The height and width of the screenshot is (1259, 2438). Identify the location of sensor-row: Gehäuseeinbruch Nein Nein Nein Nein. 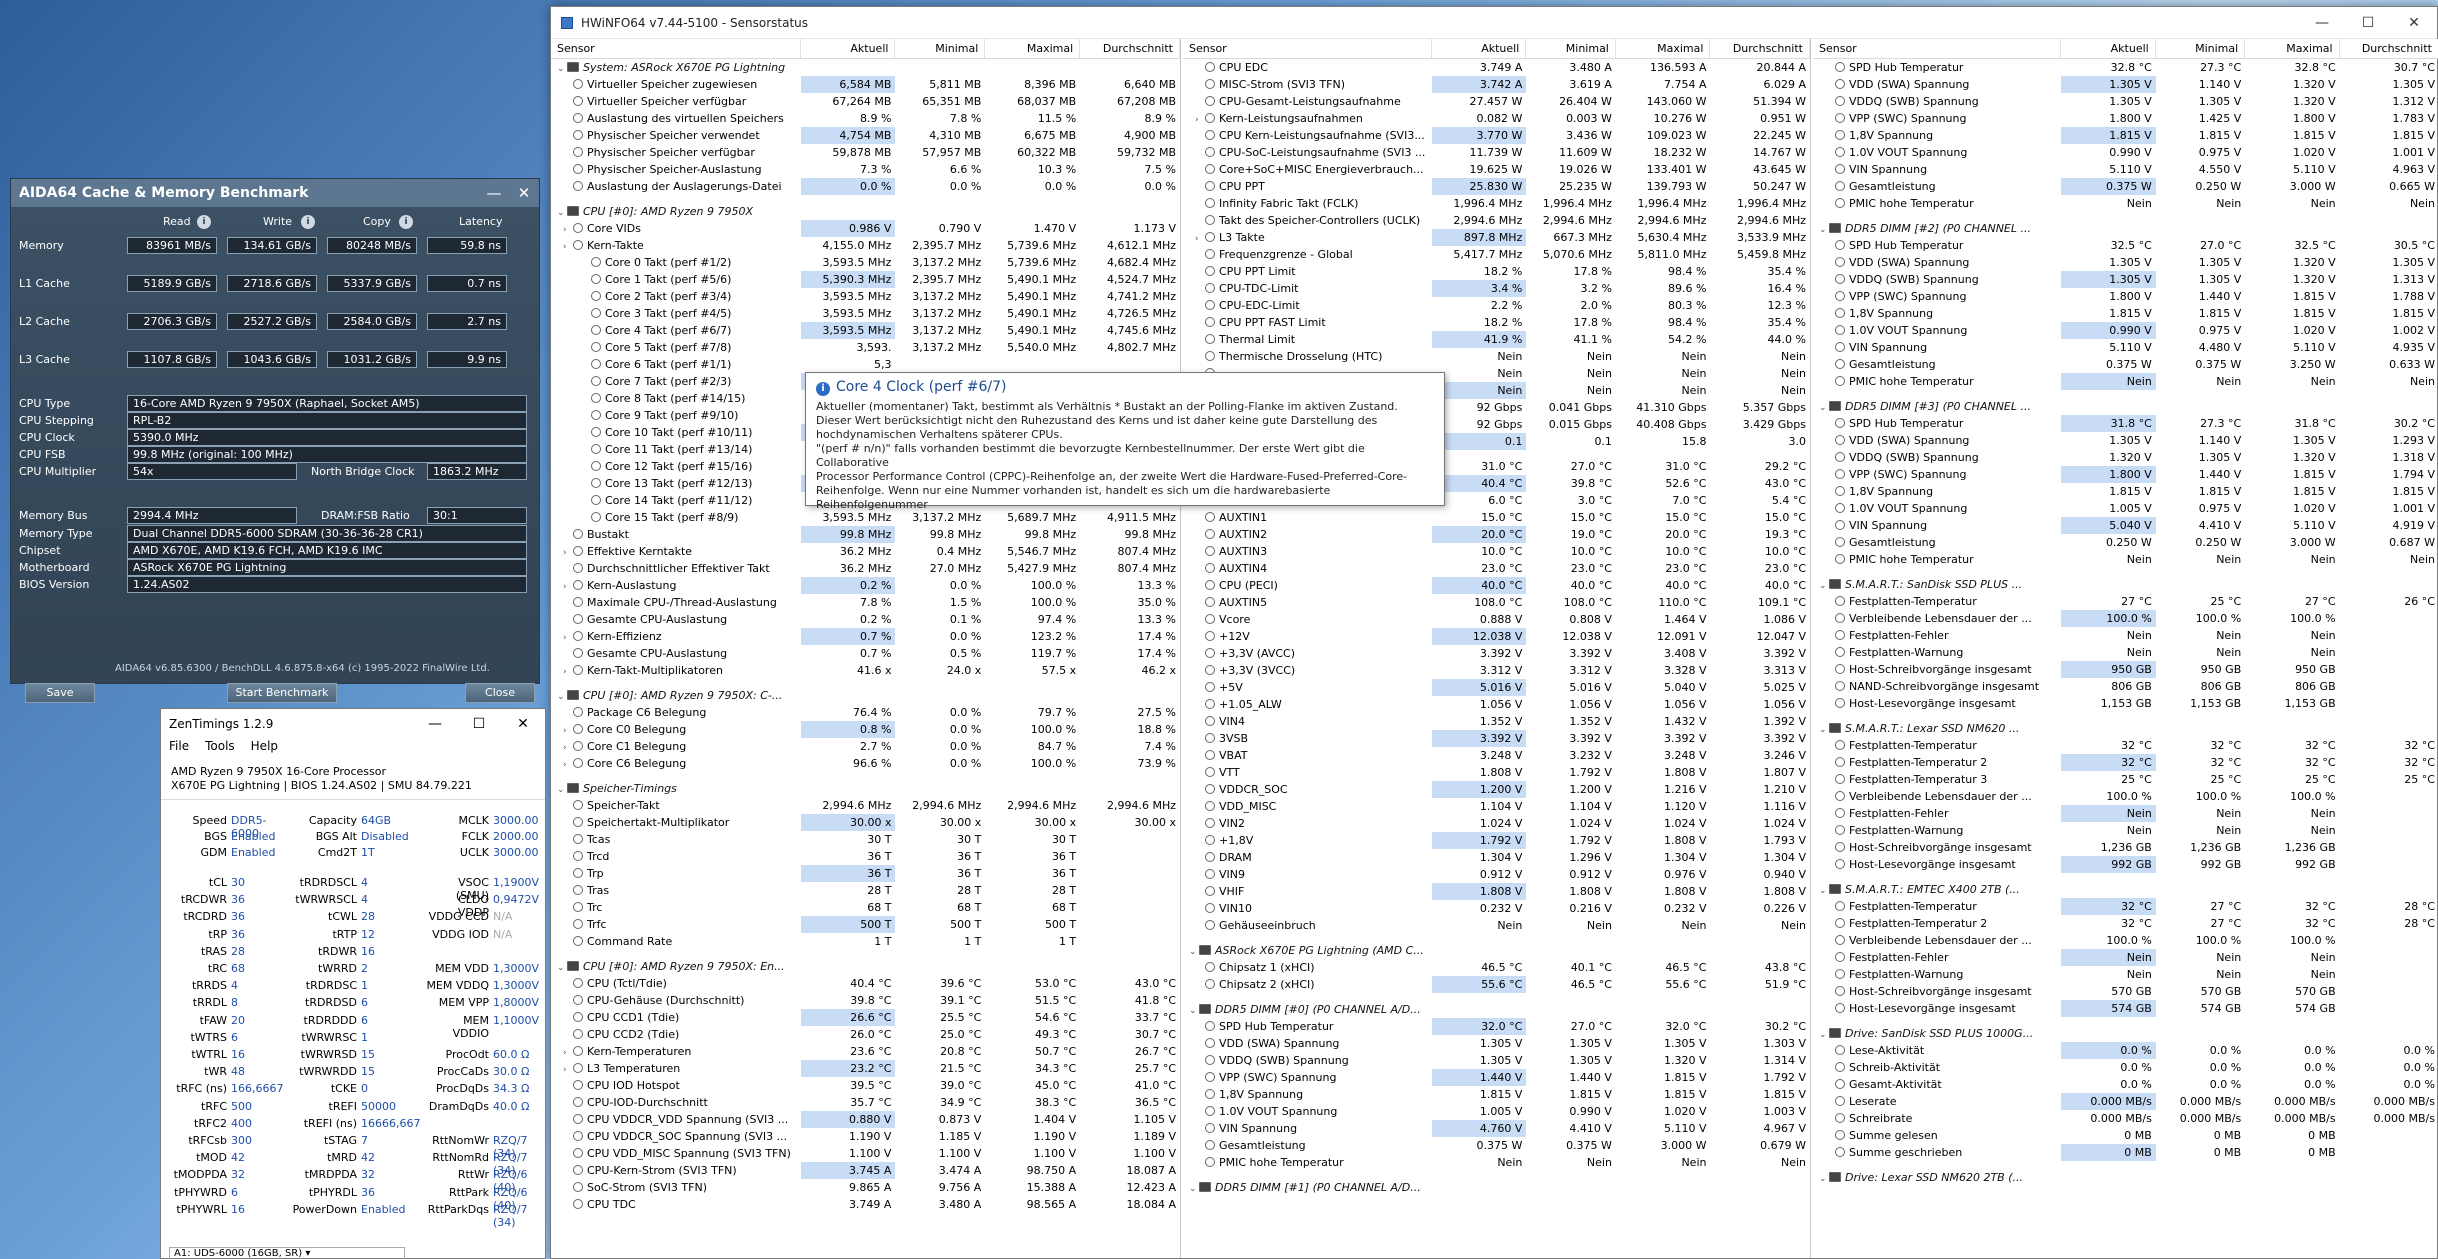
(1496, 925).